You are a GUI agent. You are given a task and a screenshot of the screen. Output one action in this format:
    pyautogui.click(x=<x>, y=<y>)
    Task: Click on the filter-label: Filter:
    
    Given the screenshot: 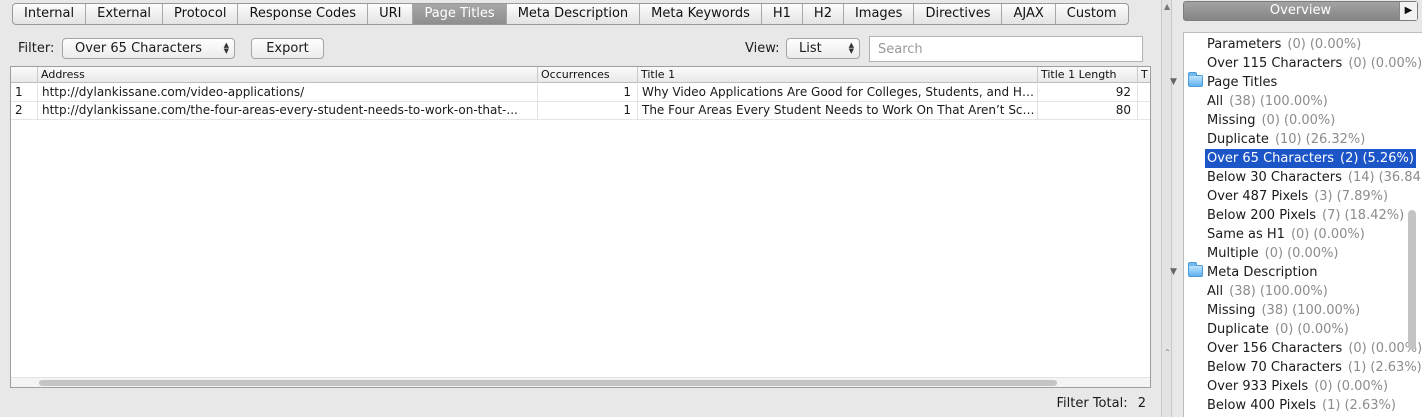 What is the action you would take?
    pyautogui.click(x=36, y=48)
    